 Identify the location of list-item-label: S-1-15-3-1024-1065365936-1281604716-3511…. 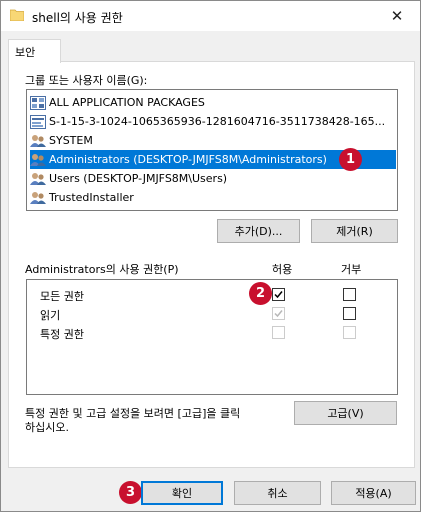
(217, 121).